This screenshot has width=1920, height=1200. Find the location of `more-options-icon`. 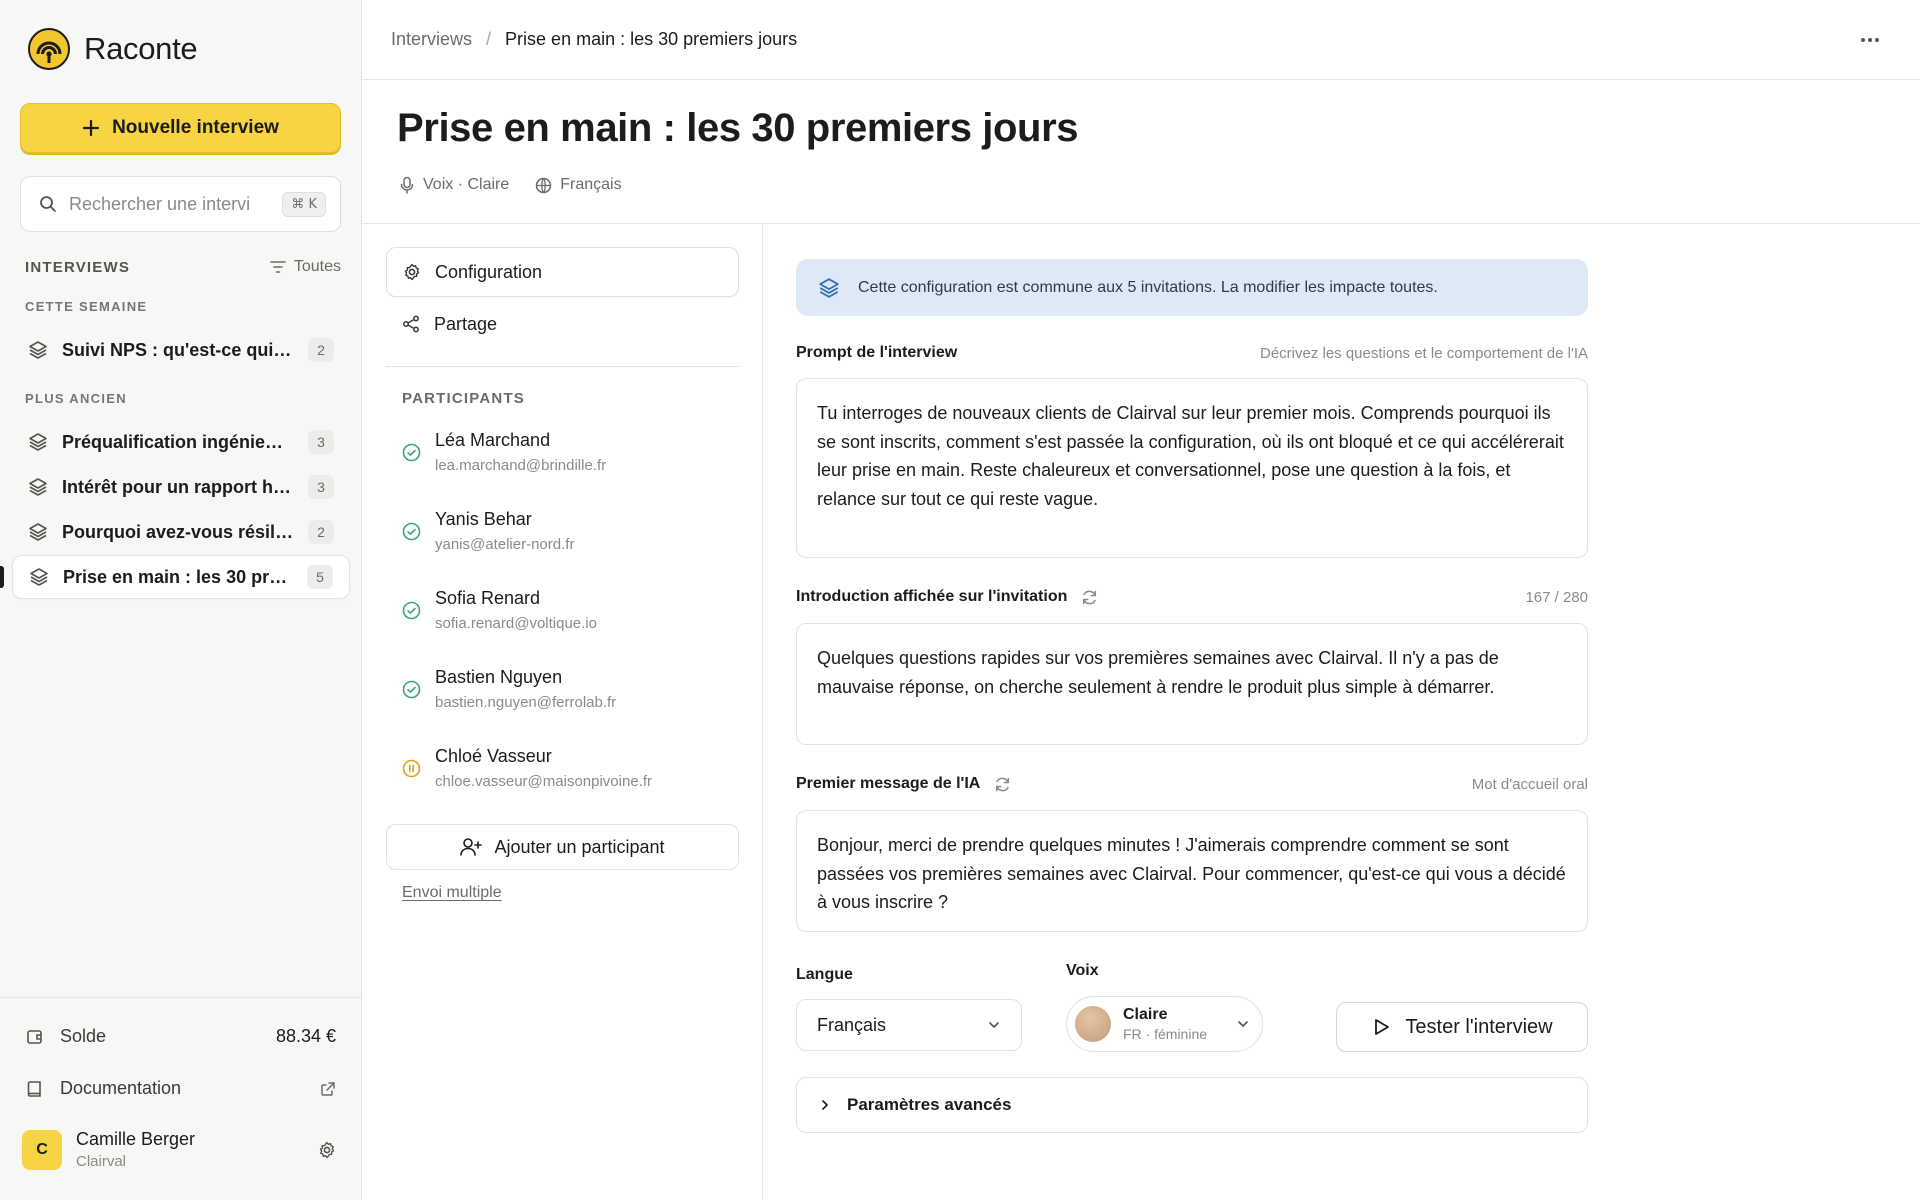

more-options-icon is located at coordinates (1870, 38).